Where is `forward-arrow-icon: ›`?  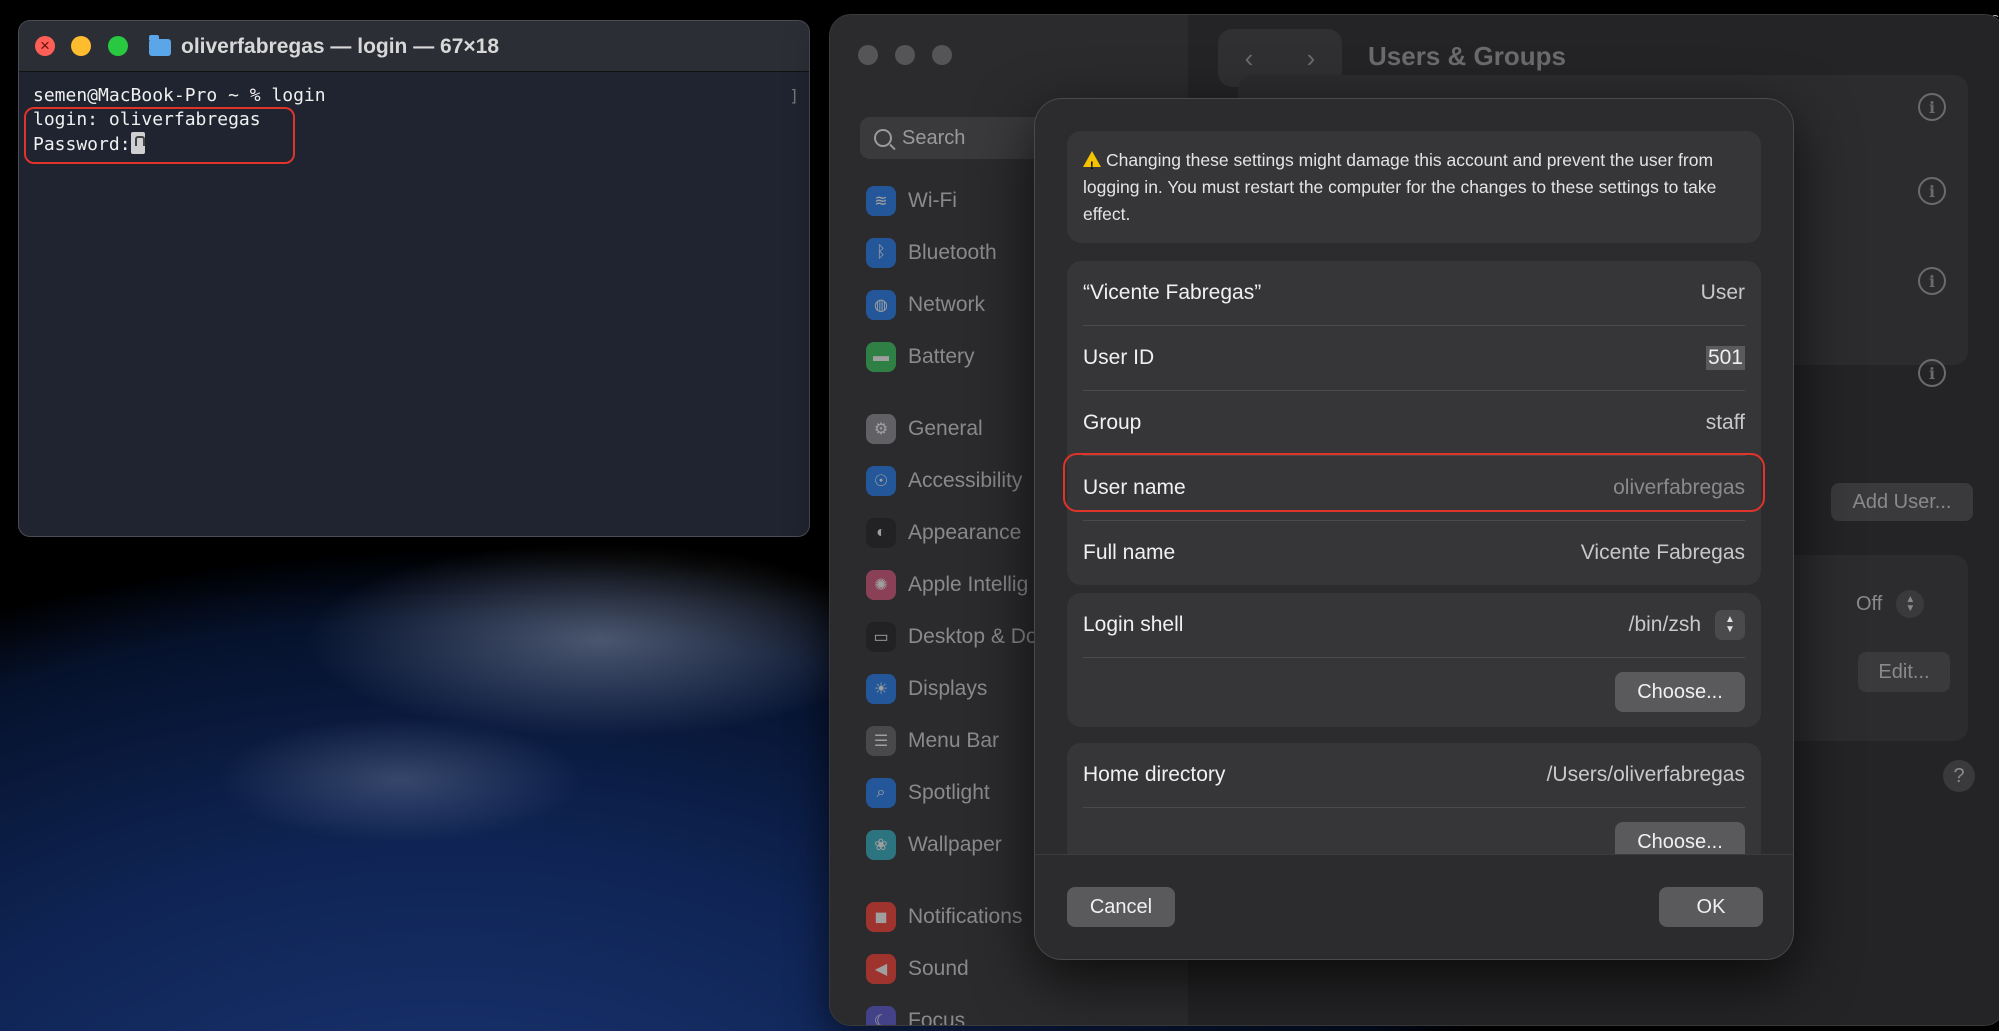 forward-arrow-icon: › is located at coordinates (1311, 58).